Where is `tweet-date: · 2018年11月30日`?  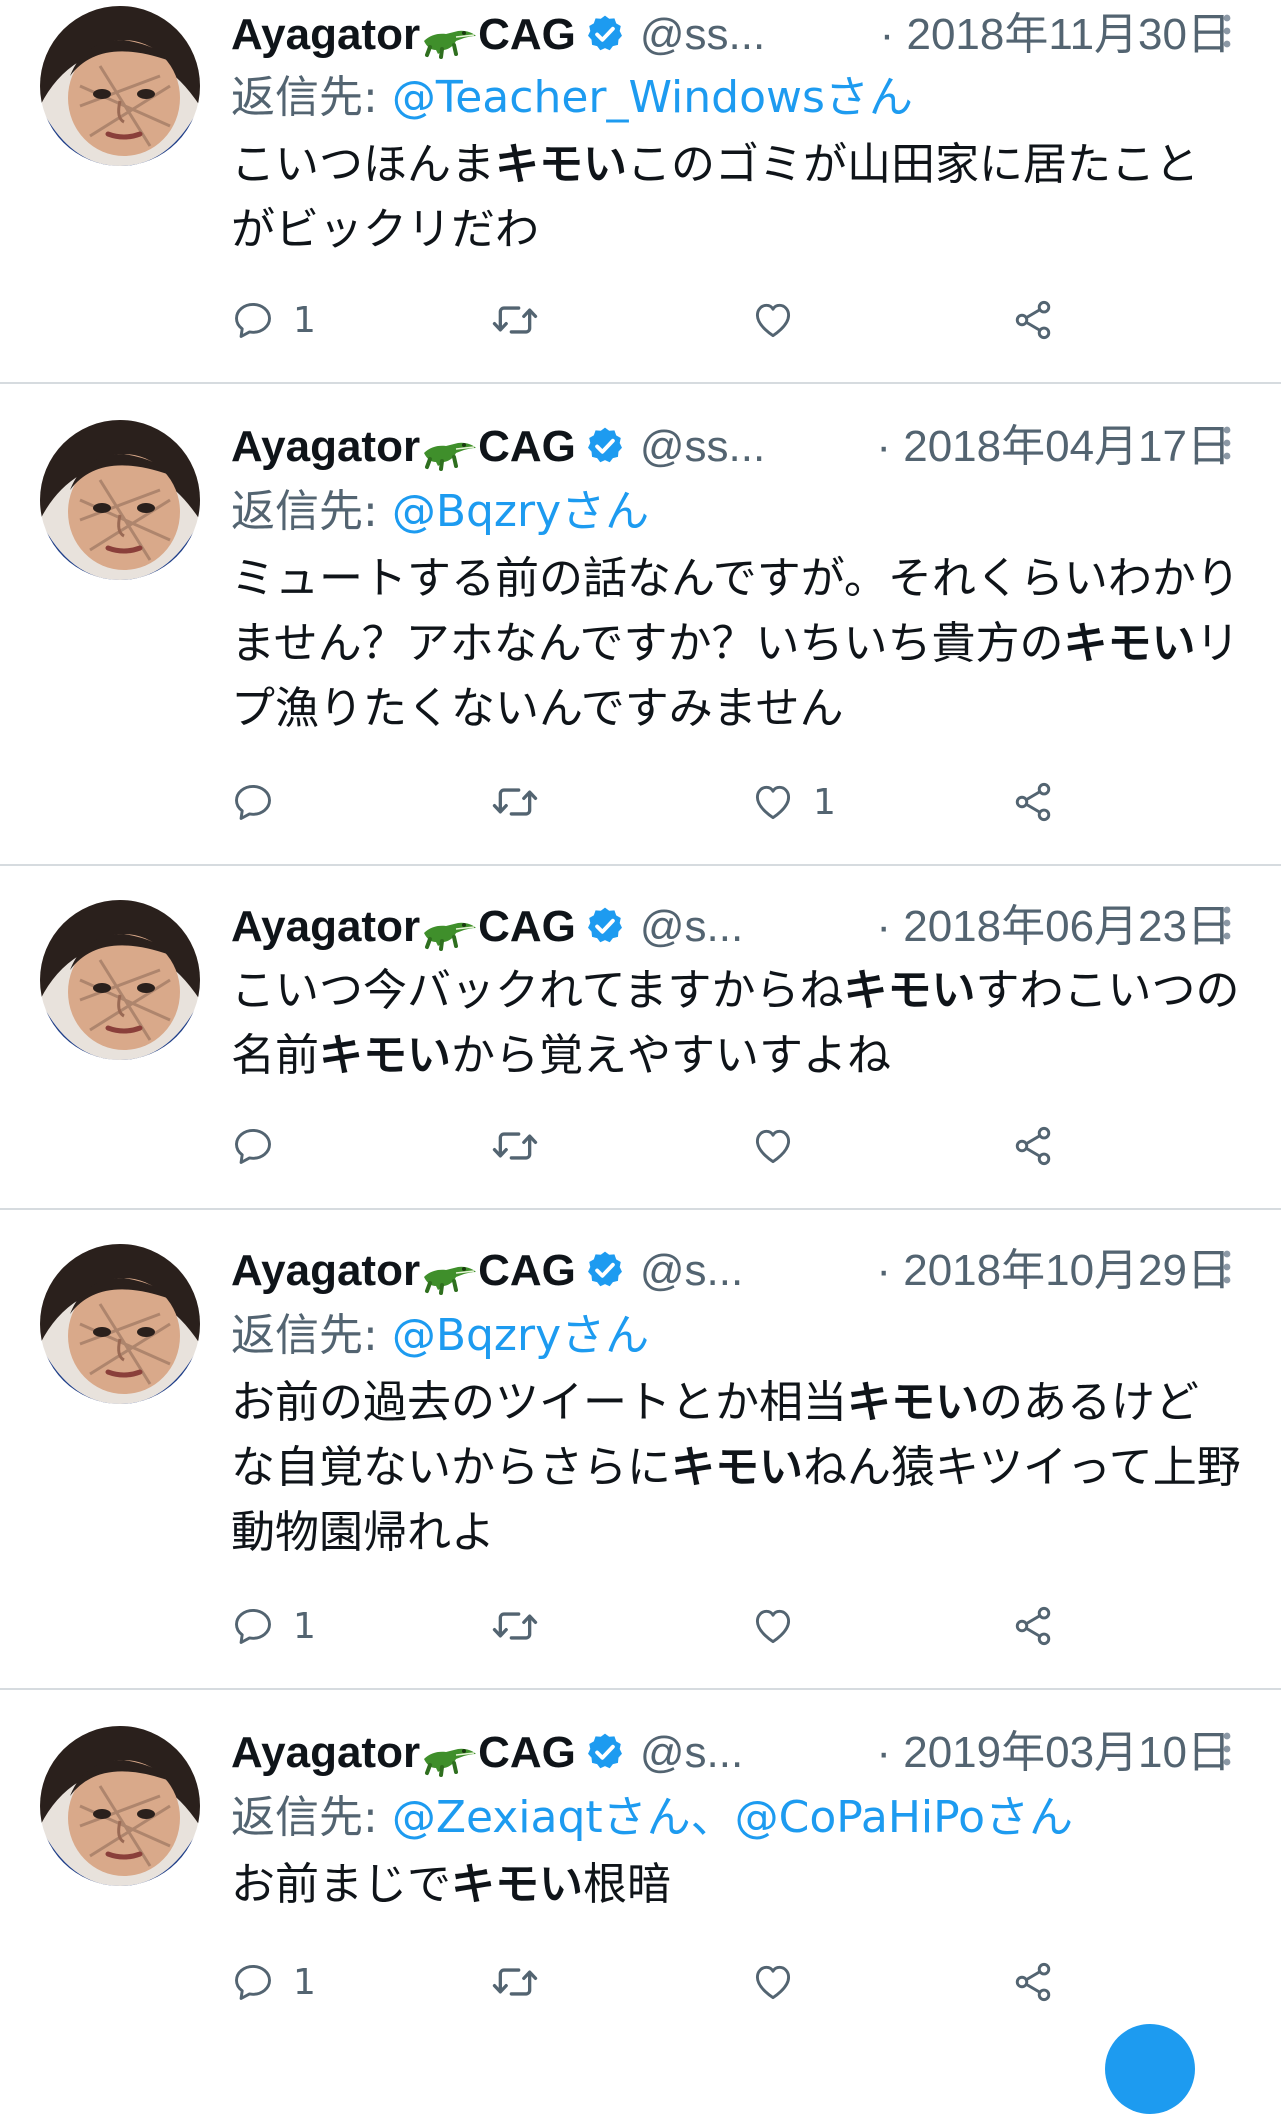 tweet-date: · 2018年11月30日 is located at coordinates (1055, 35).